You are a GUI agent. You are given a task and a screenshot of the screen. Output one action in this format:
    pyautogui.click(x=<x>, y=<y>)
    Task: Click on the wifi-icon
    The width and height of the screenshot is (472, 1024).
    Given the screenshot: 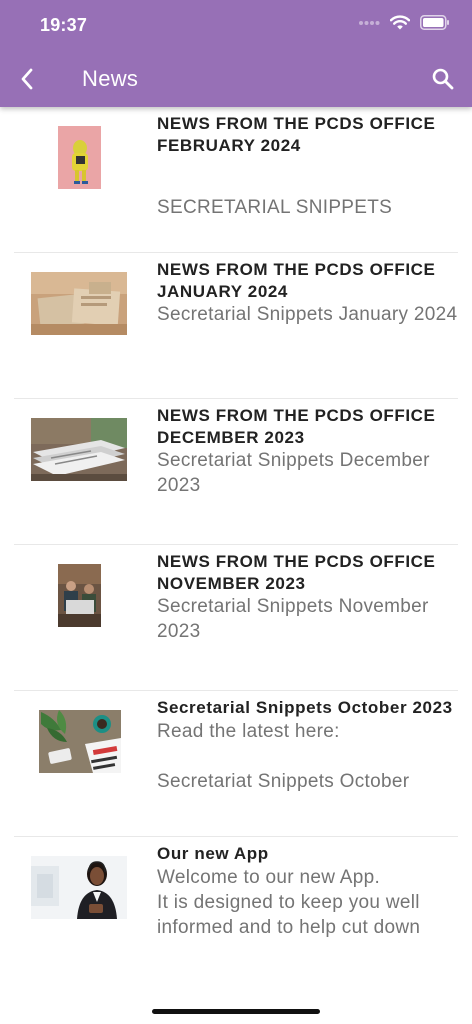 What is the action you would take?
    pyautogui.click(x=400, y=22)
    